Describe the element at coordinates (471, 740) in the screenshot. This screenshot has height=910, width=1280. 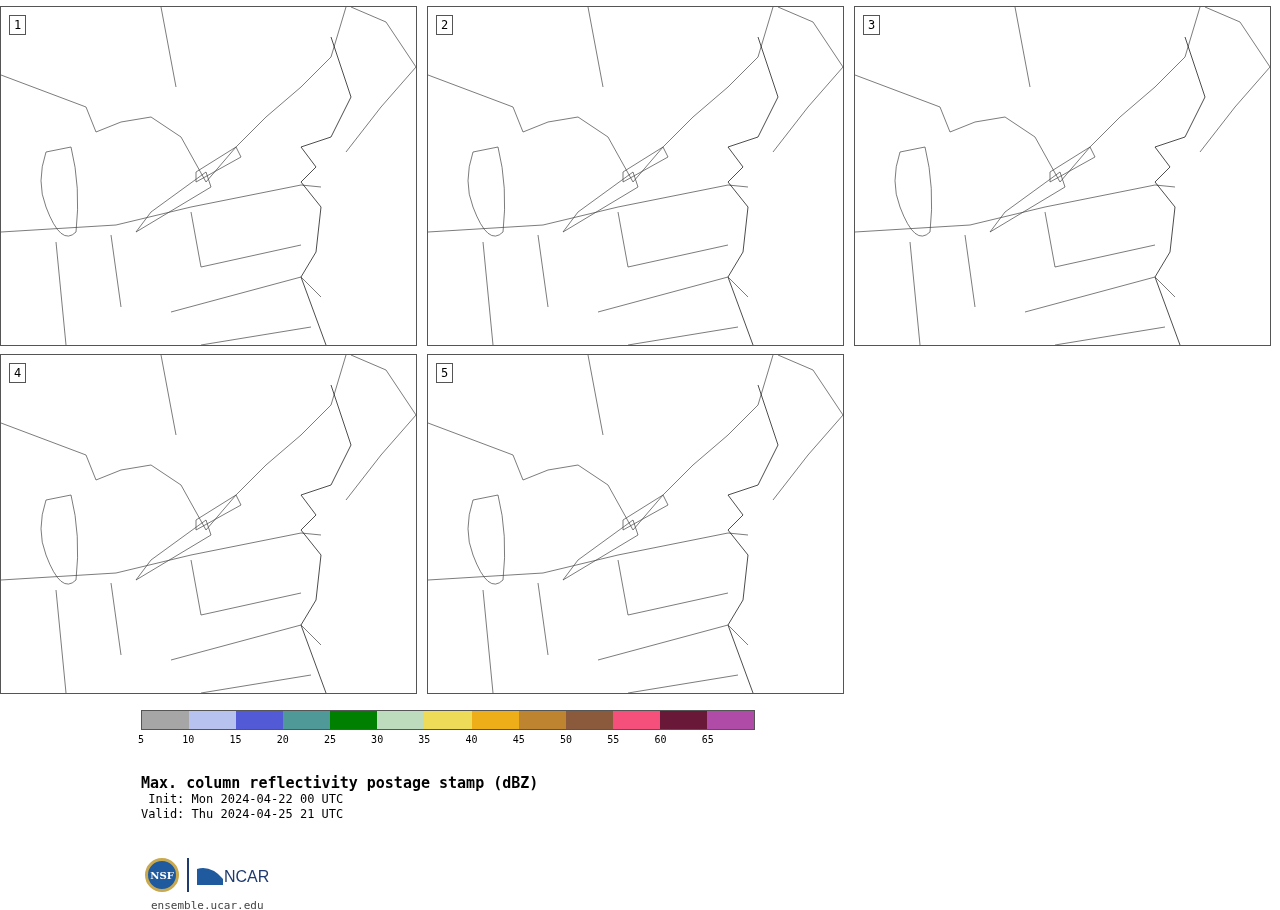
I see `tick-label: 40` at that location.